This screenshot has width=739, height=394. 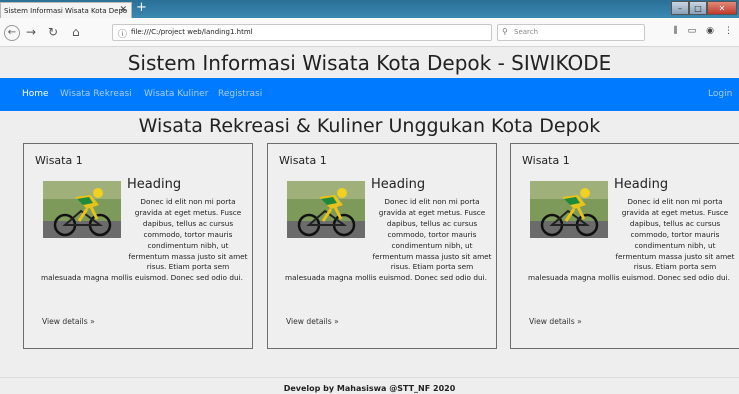 What do you see at coordinates (96, 94) in the screenshot?
I see `nav-wisata-rekreasi: Wisata Rekreasi` at bounding box center [96, 94].